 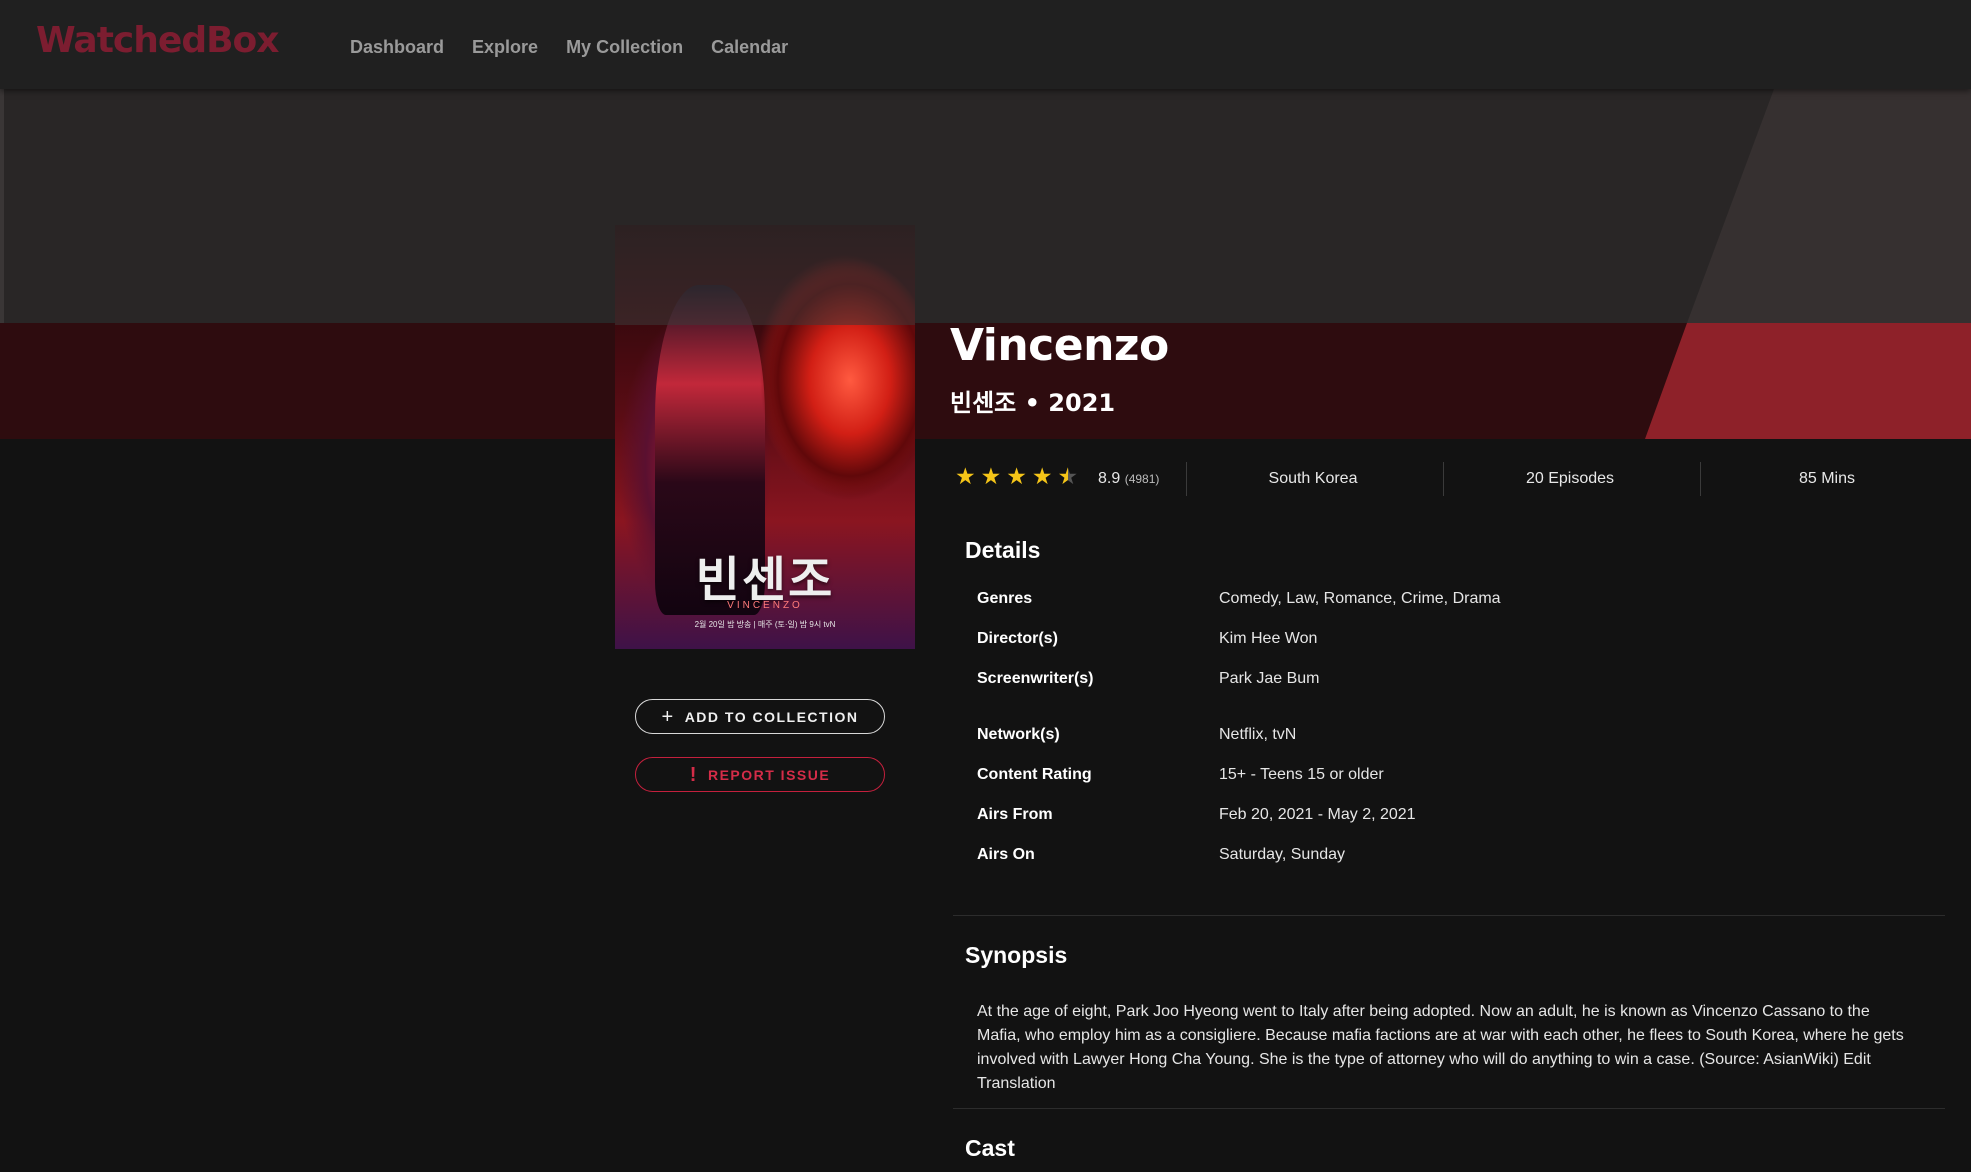 What do you see at coordinates (2, 206) in the screenshot?
I see `banner-edge` at bounding box center [2, 206].